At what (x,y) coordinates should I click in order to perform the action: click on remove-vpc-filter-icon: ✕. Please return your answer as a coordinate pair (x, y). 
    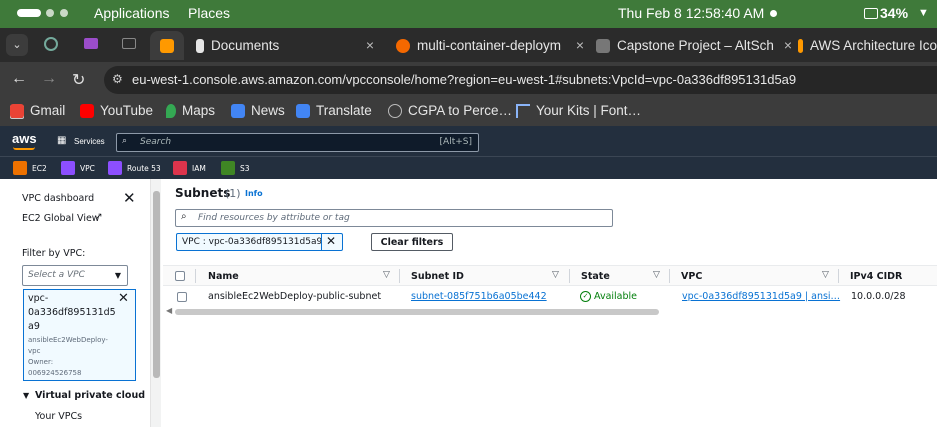
    Looking at the image, I should click on (123, 298).